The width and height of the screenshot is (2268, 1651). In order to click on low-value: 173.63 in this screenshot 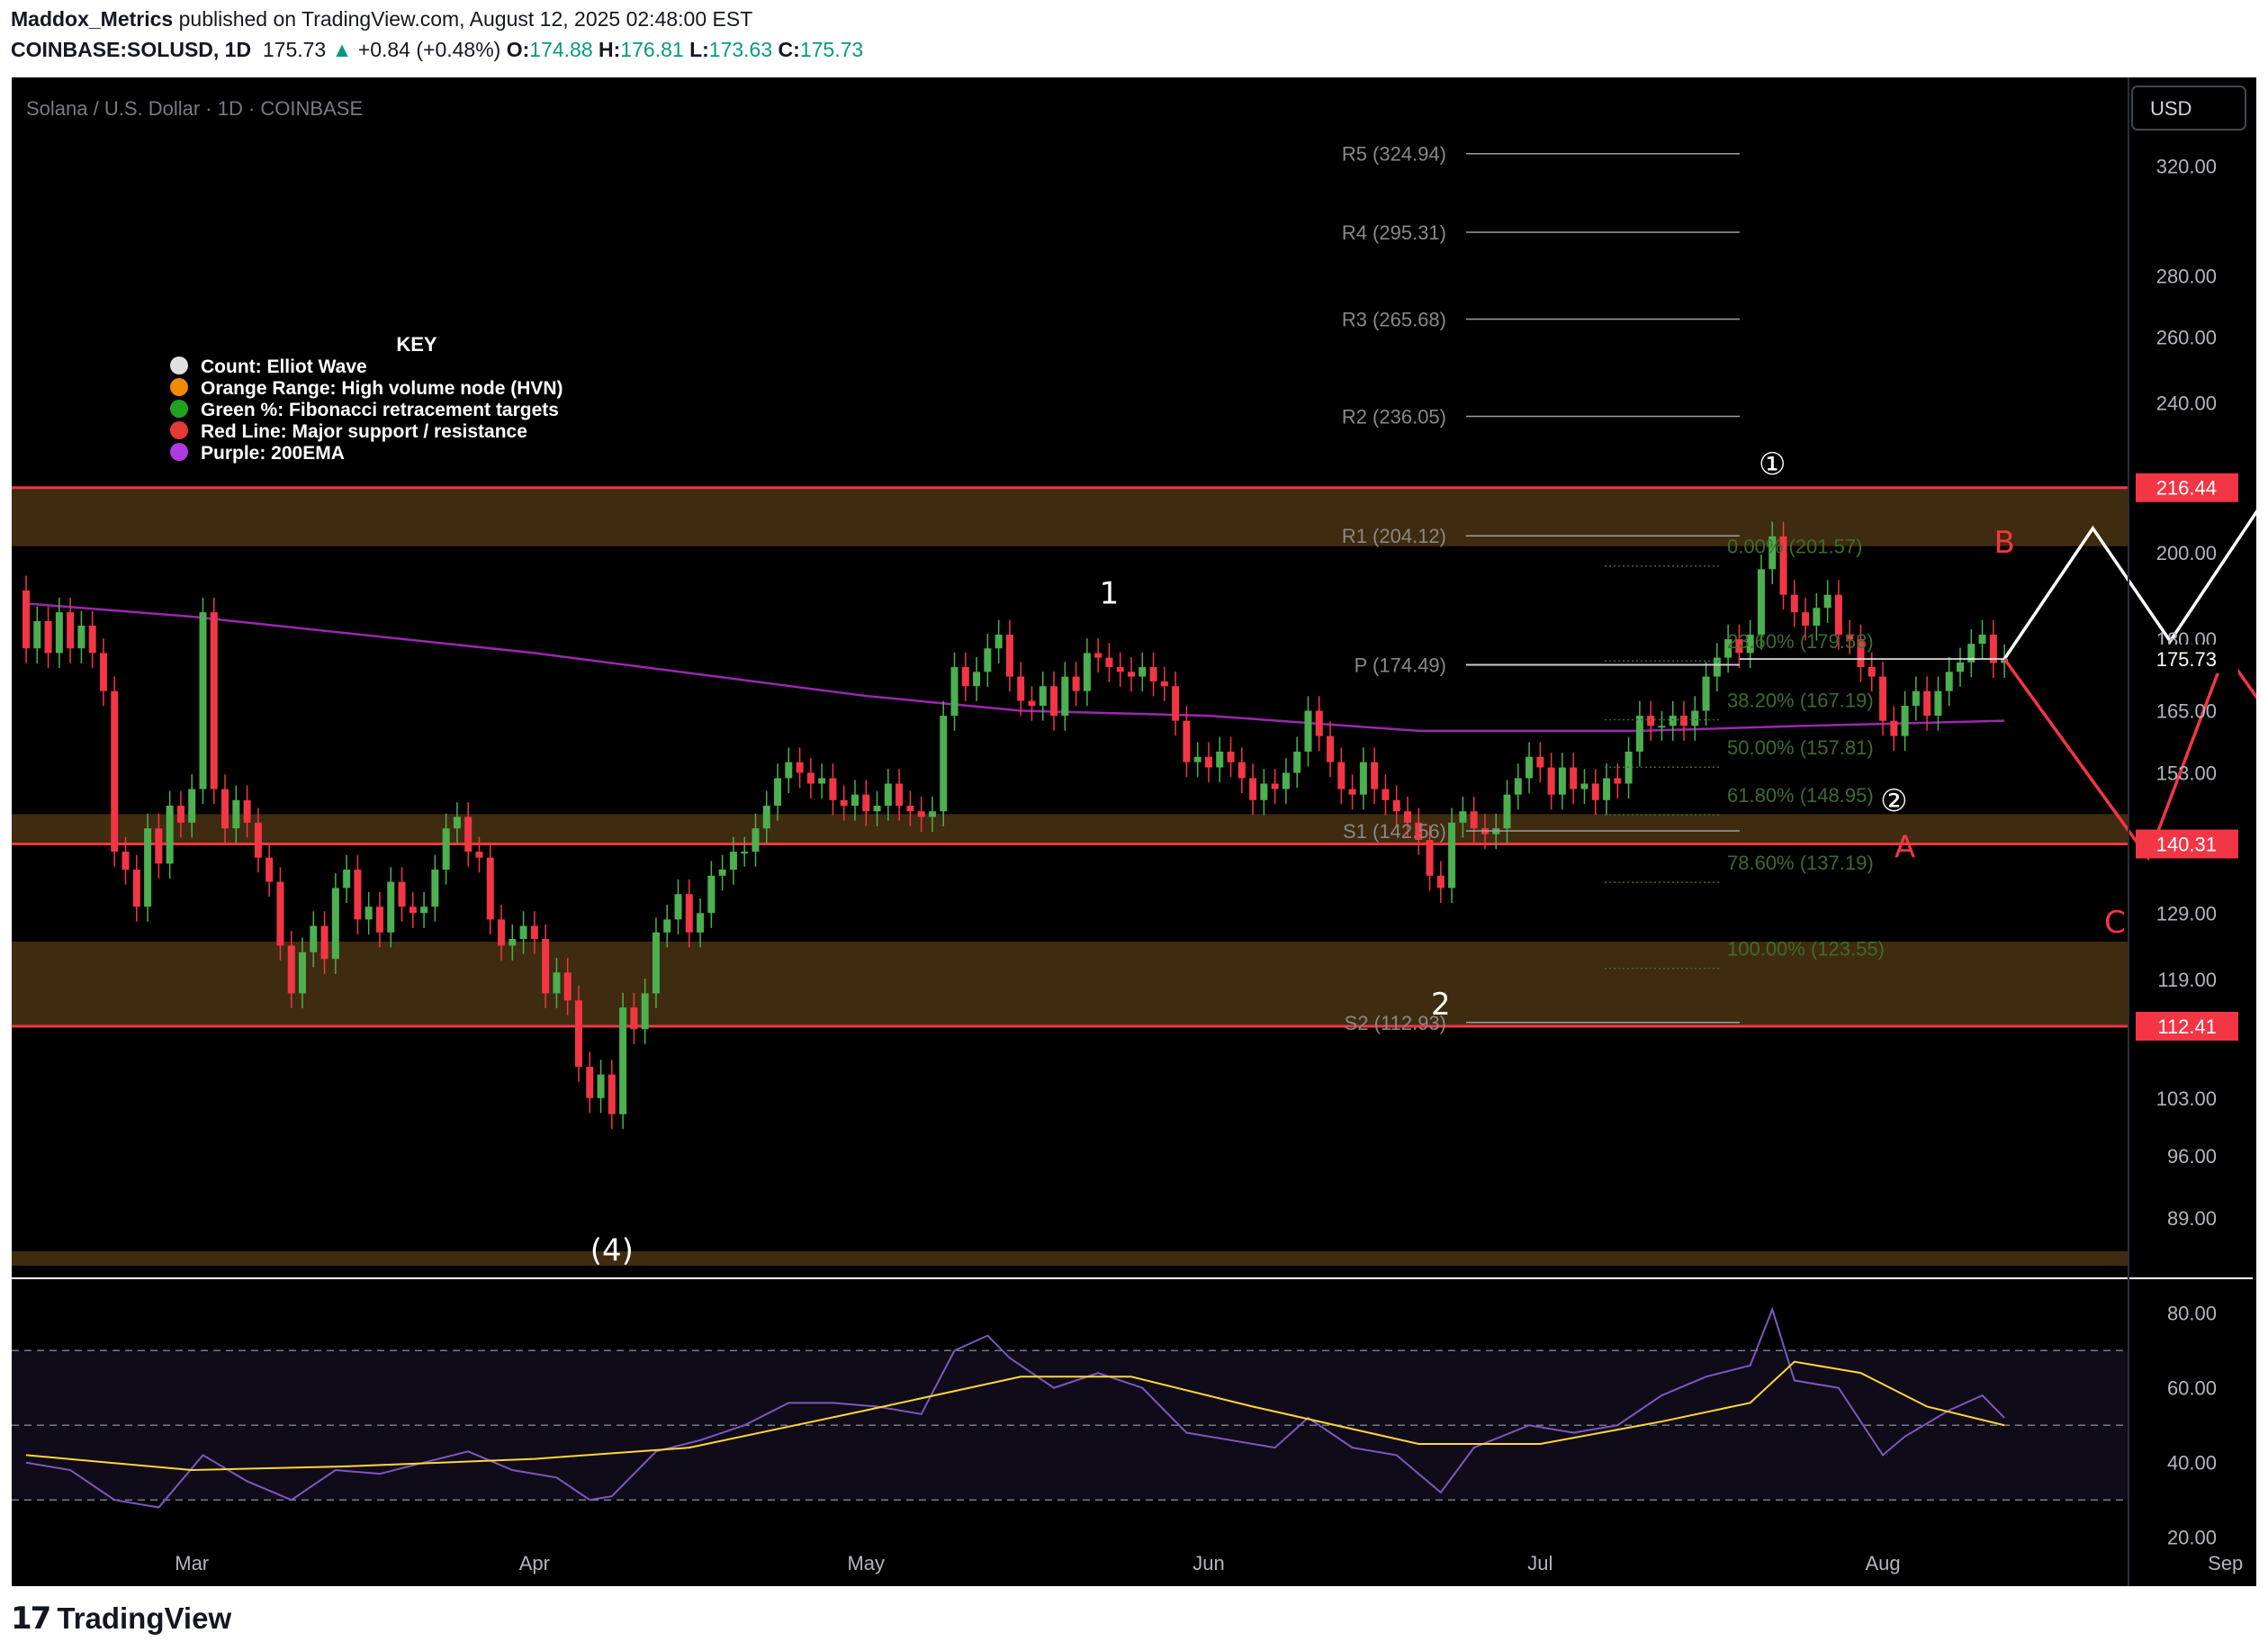, I will do `click(741, 49)`.